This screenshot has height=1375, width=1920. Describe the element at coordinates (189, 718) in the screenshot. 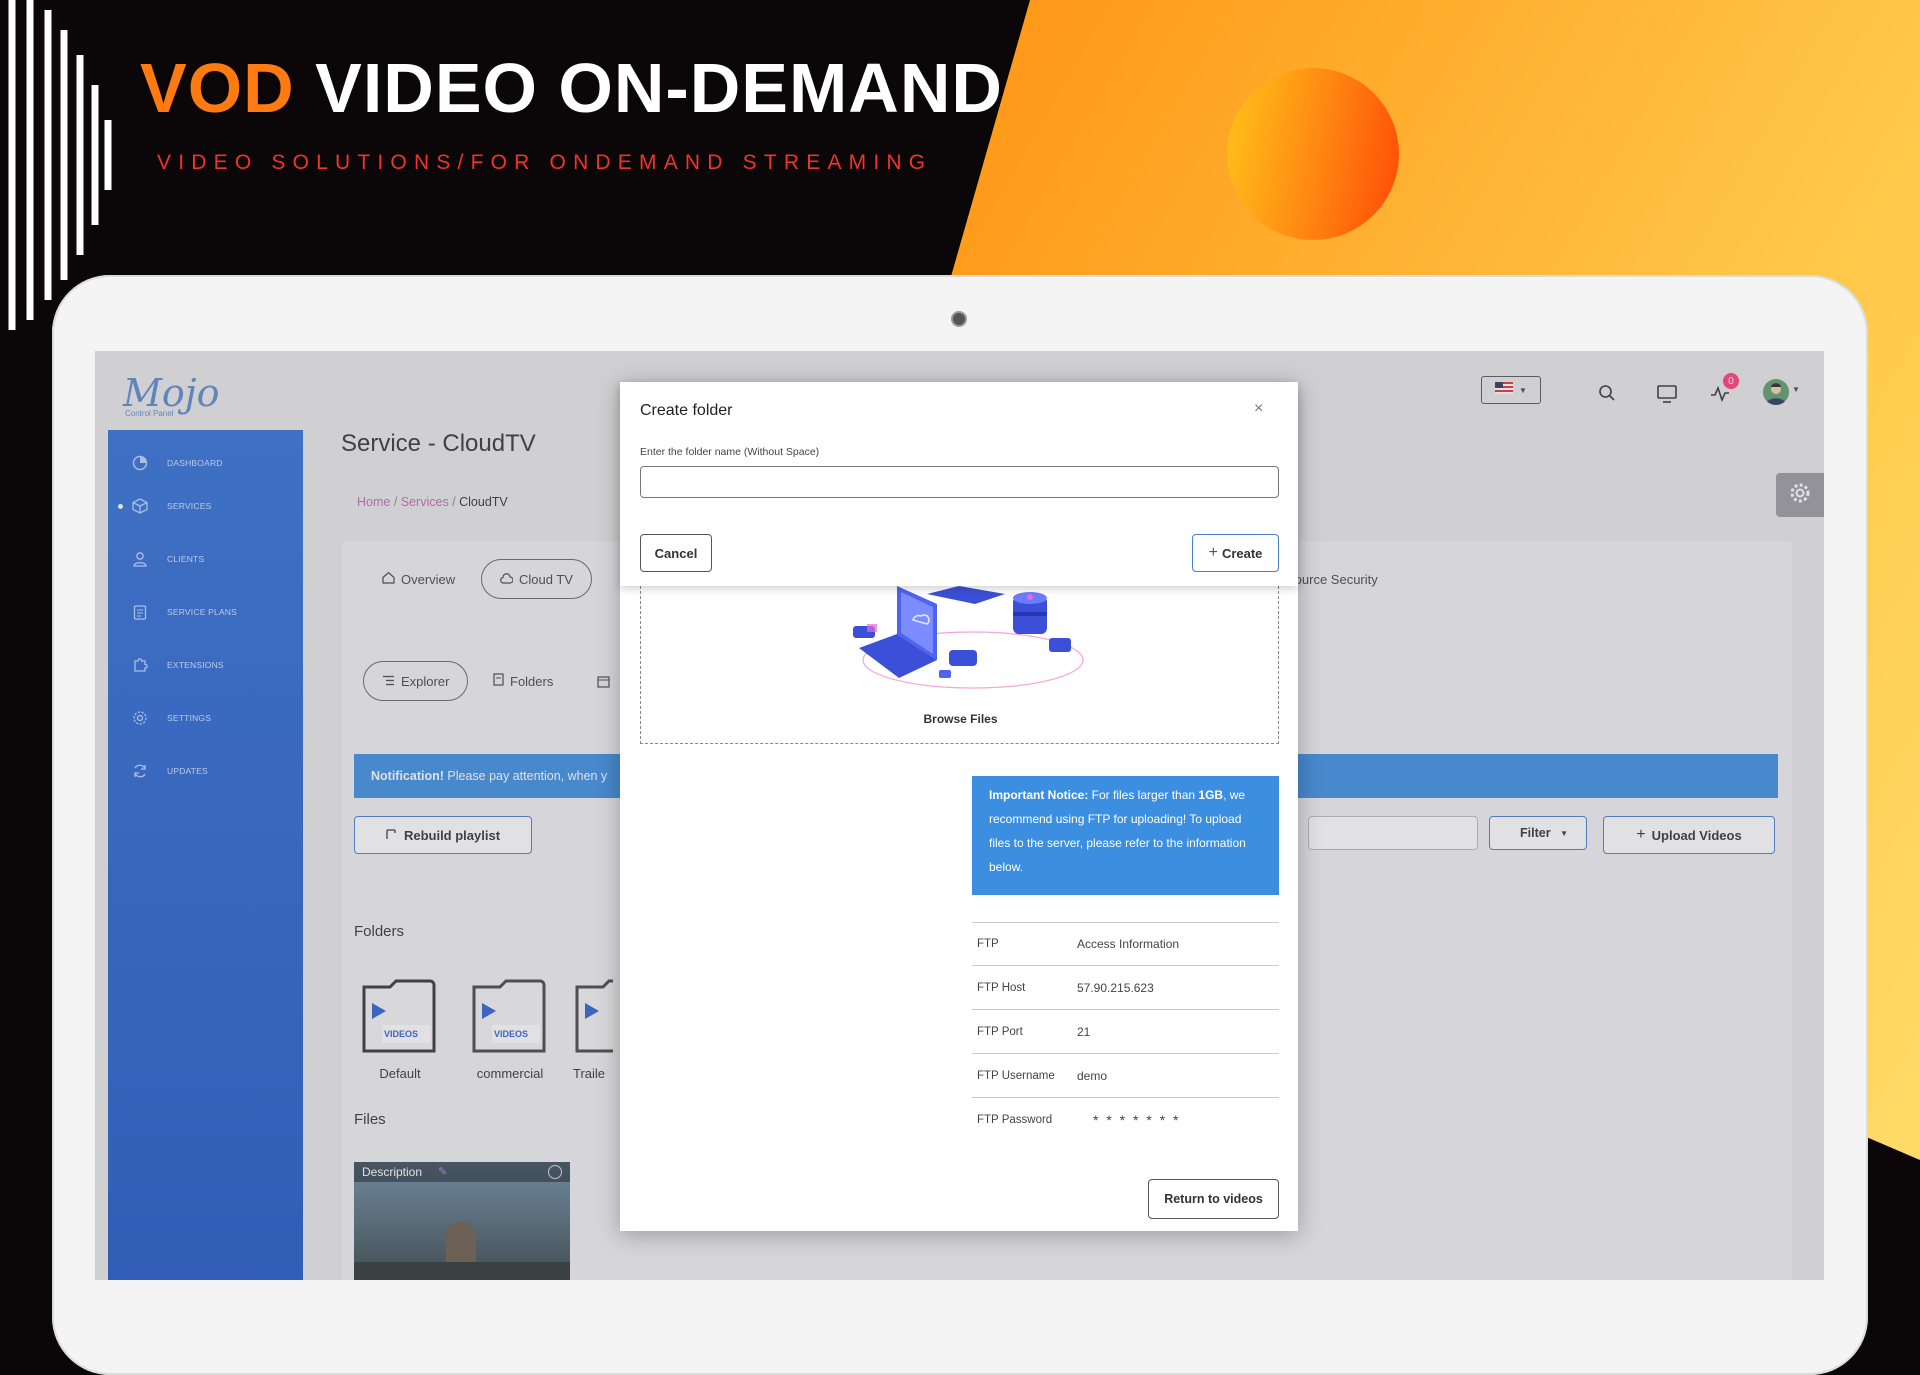

I see `sidebar-item-label: SETTINGS` at that location.